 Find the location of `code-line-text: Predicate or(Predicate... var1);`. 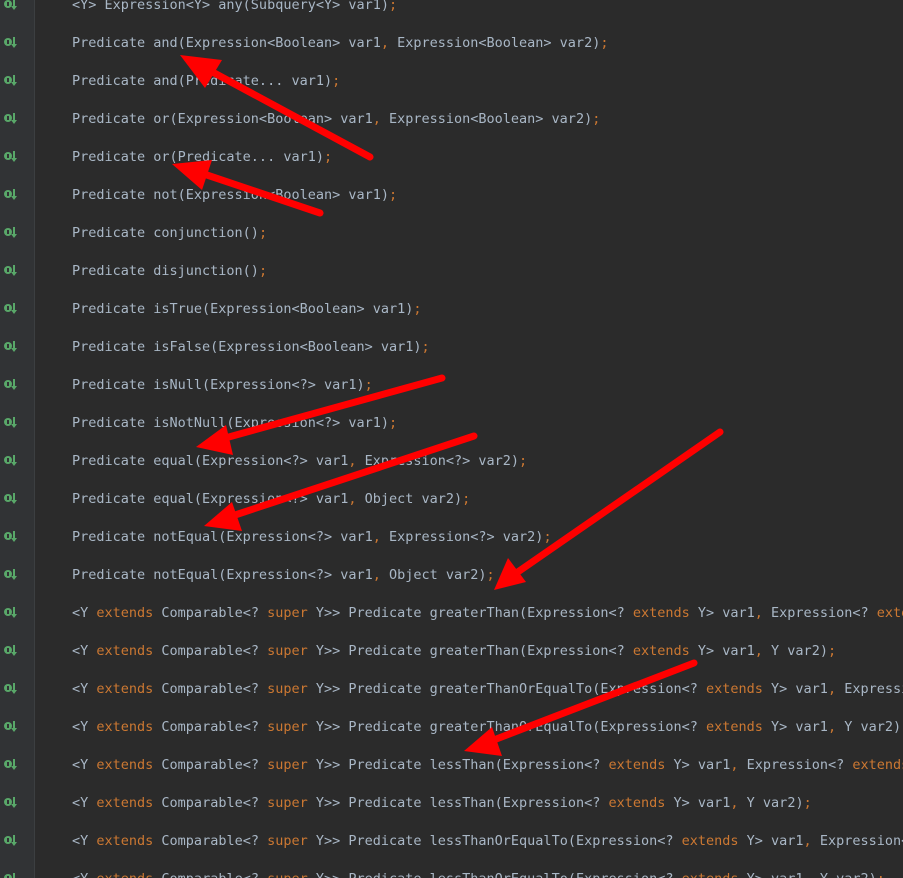

code-line-text: Predicate or(Predicate... var1); is located at coordinates (202, 157).